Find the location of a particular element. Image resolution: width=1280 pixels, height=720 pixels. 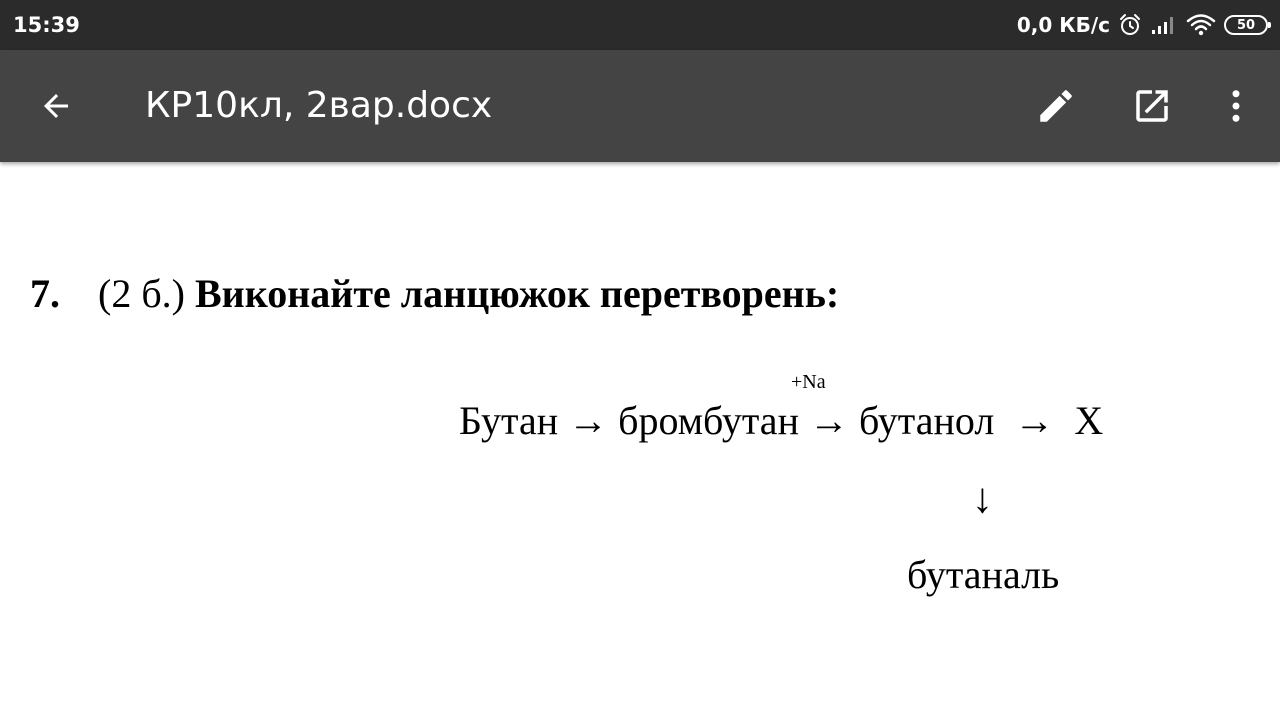

battery-icon: 50 is located at coordinates (1247, 25).